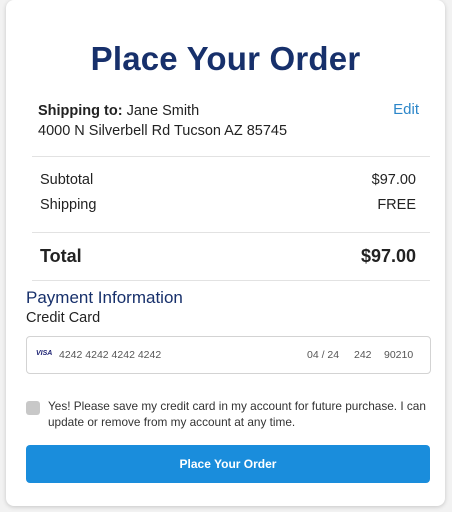  What do you see at coordinates (68, 205) in the screenshot?
I see `shipping-cost-label: Shipping` at bounding box center [68, 205].